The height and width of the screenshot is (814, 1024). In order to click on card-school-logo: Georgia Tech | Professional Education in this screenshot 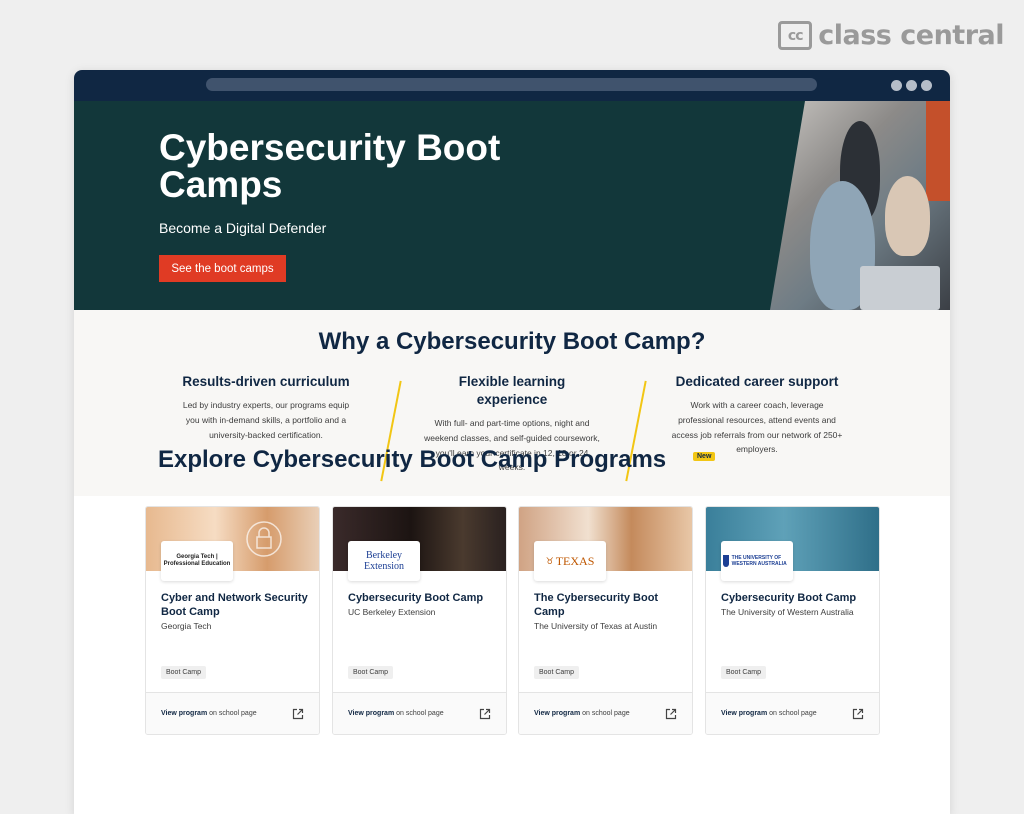, I will do `click(197, 561)`.